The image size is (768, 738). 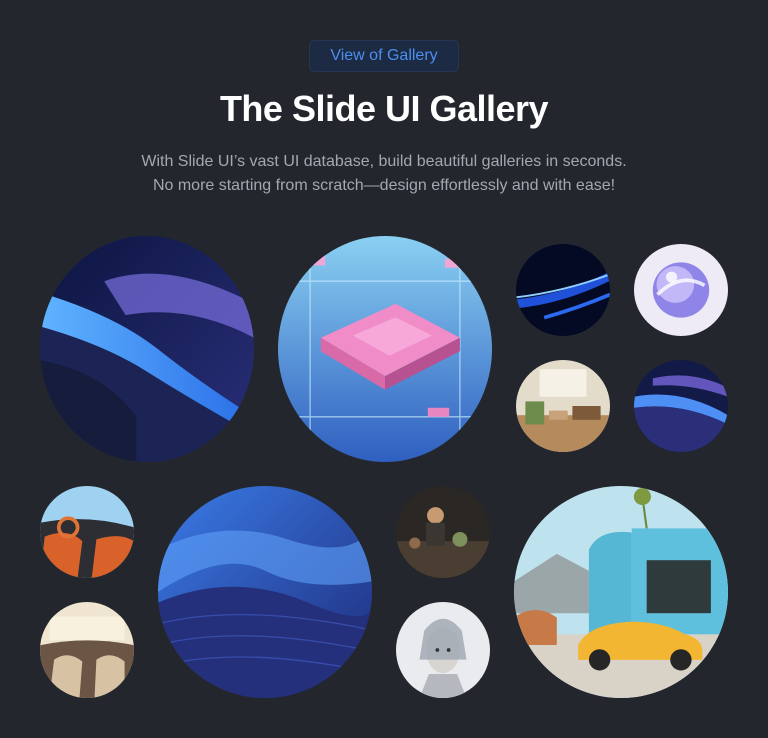 I want to click on gallery-image-car-interior-orange, so click(x=87, y=532).